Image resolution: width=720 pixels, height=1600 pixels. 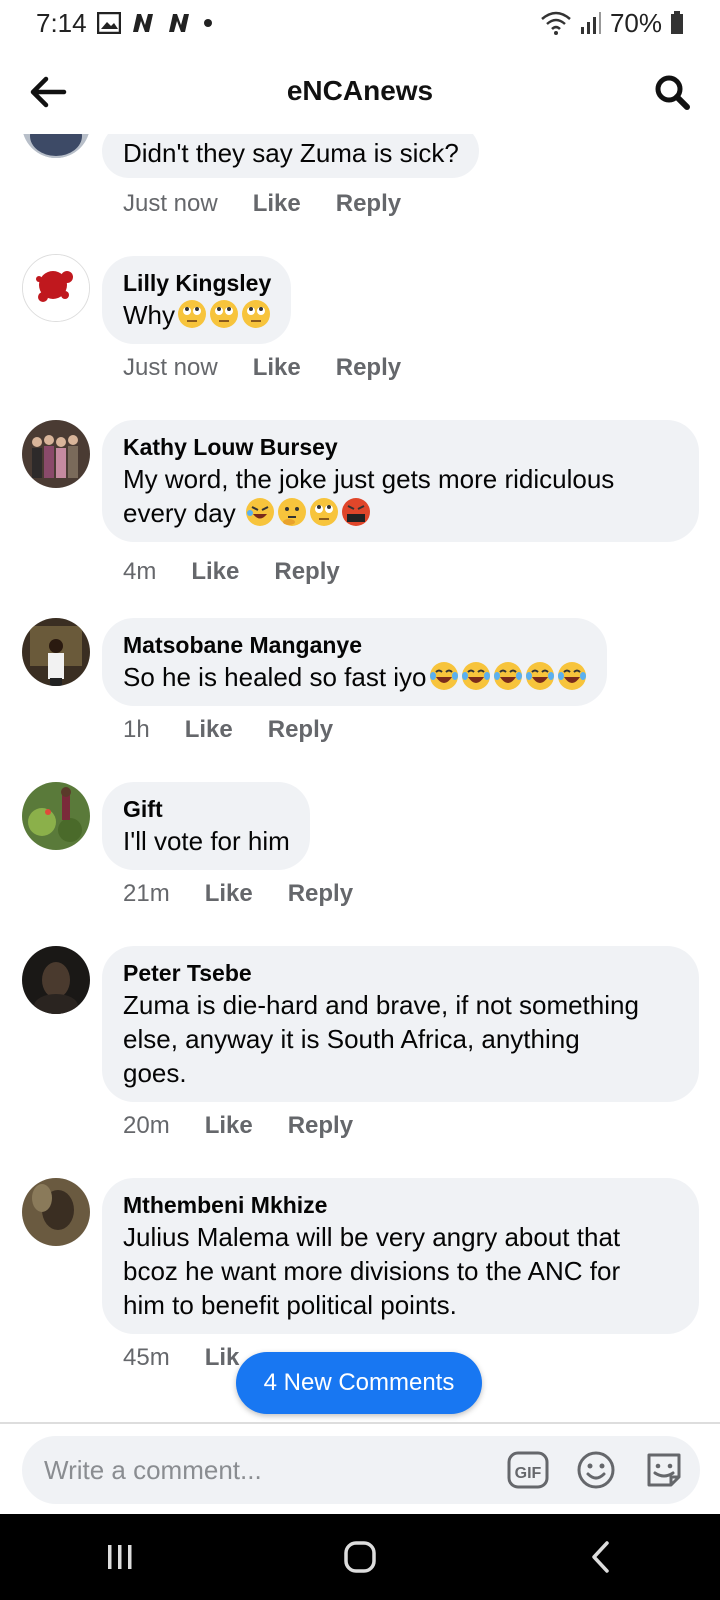 I want to click on search-icon, so click(x=672, y=92).